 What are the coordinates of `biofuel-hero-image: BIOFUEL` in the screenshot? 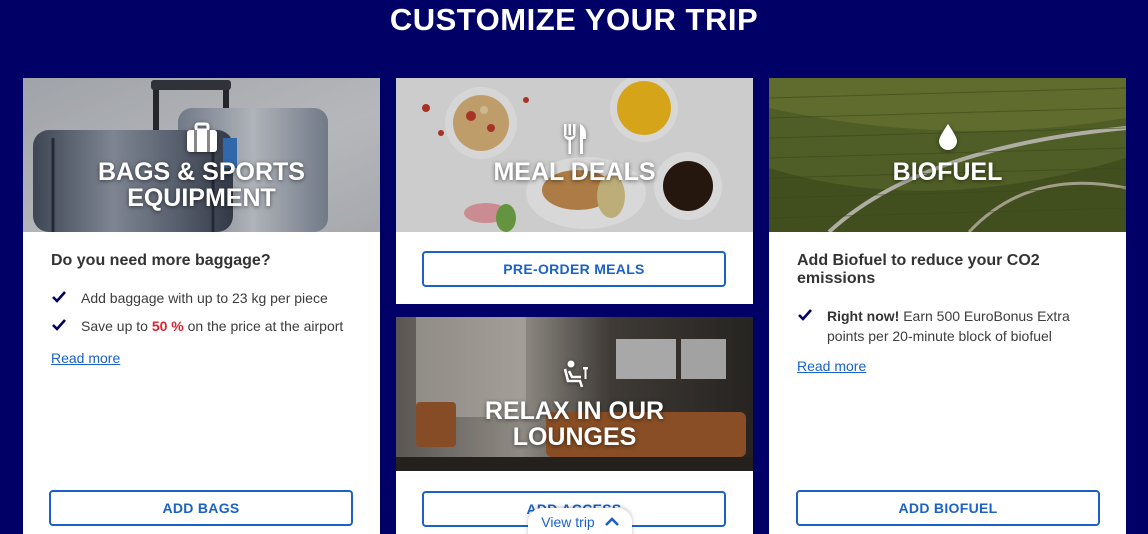 It's located at (947, 155).